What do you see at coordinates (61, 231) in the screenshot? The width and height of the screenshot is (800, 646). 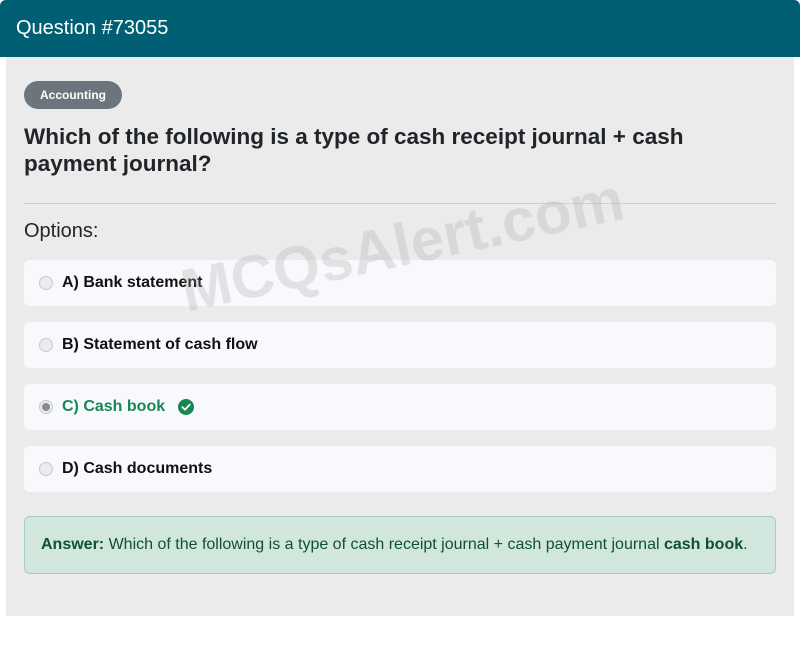 I see `options-heading: Options:` at bounding box center [61, 231].